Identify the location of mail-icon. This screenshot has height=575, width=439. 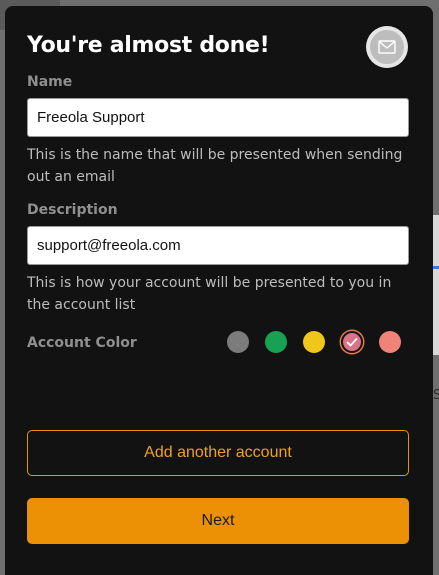
(387, 47).